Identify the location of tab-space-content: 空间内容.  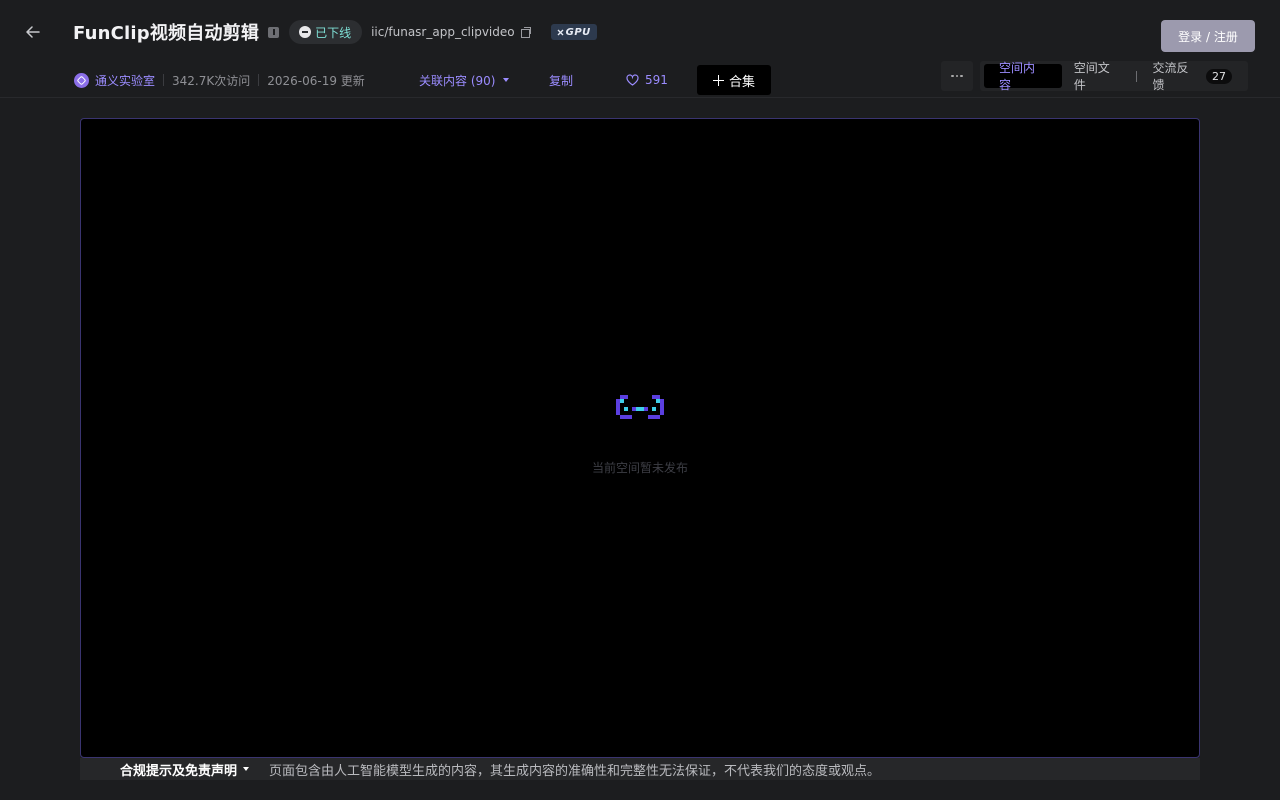
(1023, 76).